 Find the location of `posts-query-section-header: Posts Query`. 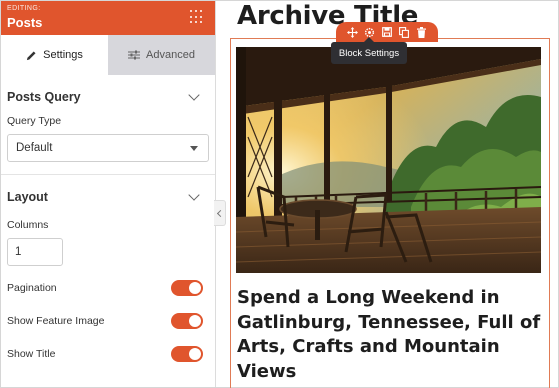

posts-query-section-header: Posts Query is located at coordinates (108, 97).